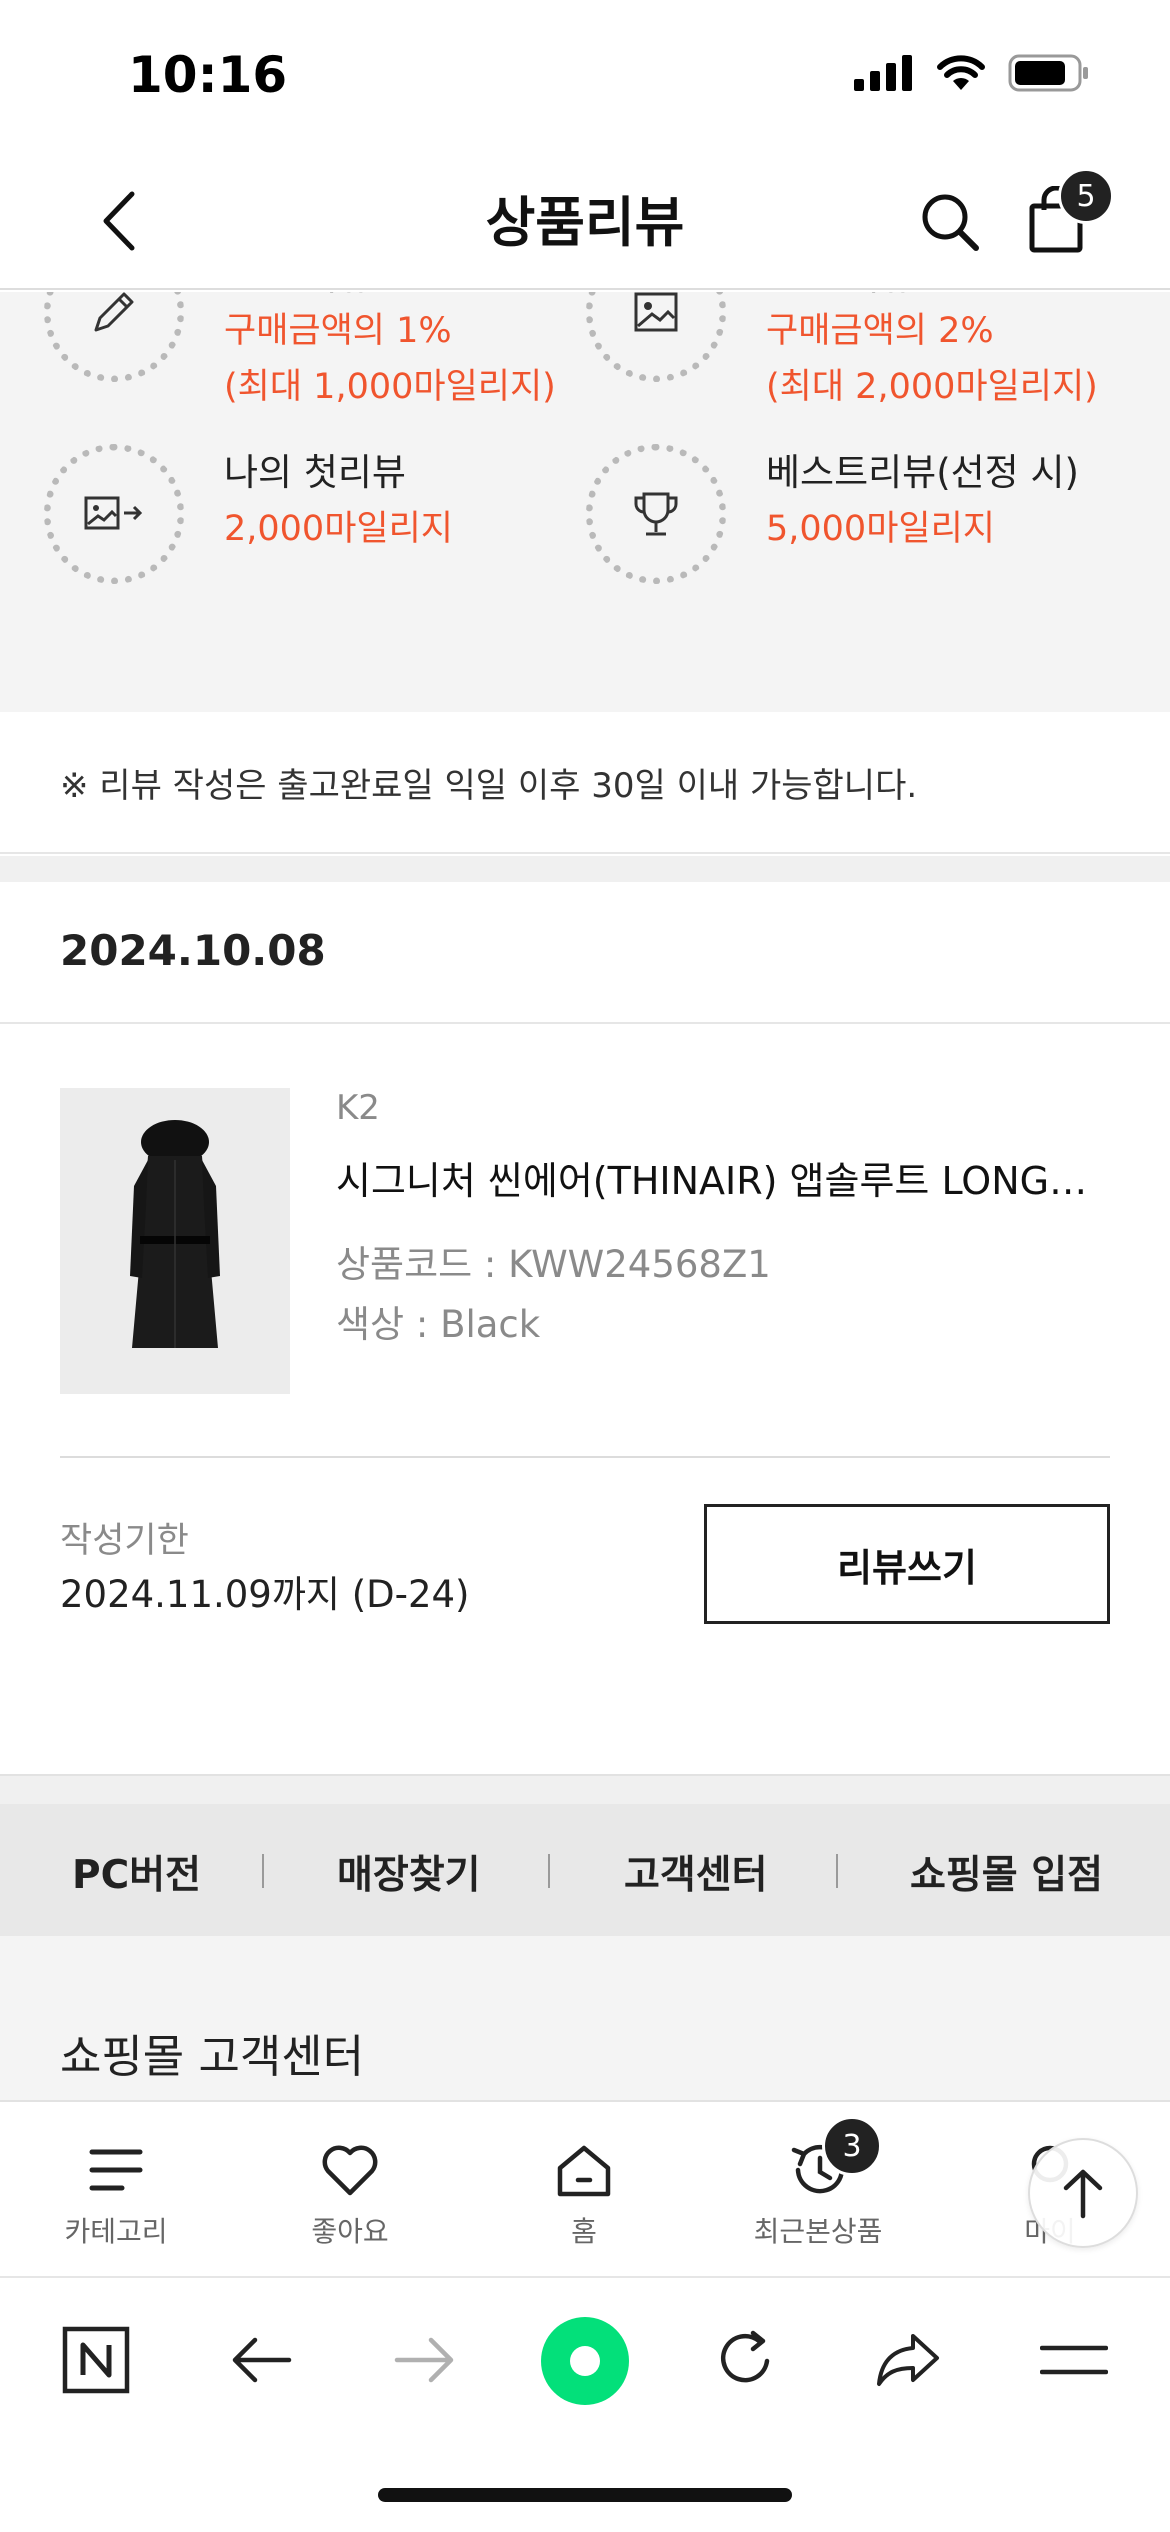  I want to click on benefit-reward: 구매금액의 2%, so click(880, 331).